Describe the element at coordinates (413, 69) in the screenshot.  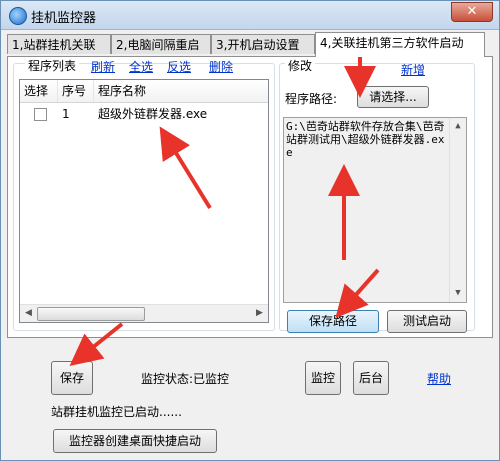
I see `add-new-link: 新增` at that location.